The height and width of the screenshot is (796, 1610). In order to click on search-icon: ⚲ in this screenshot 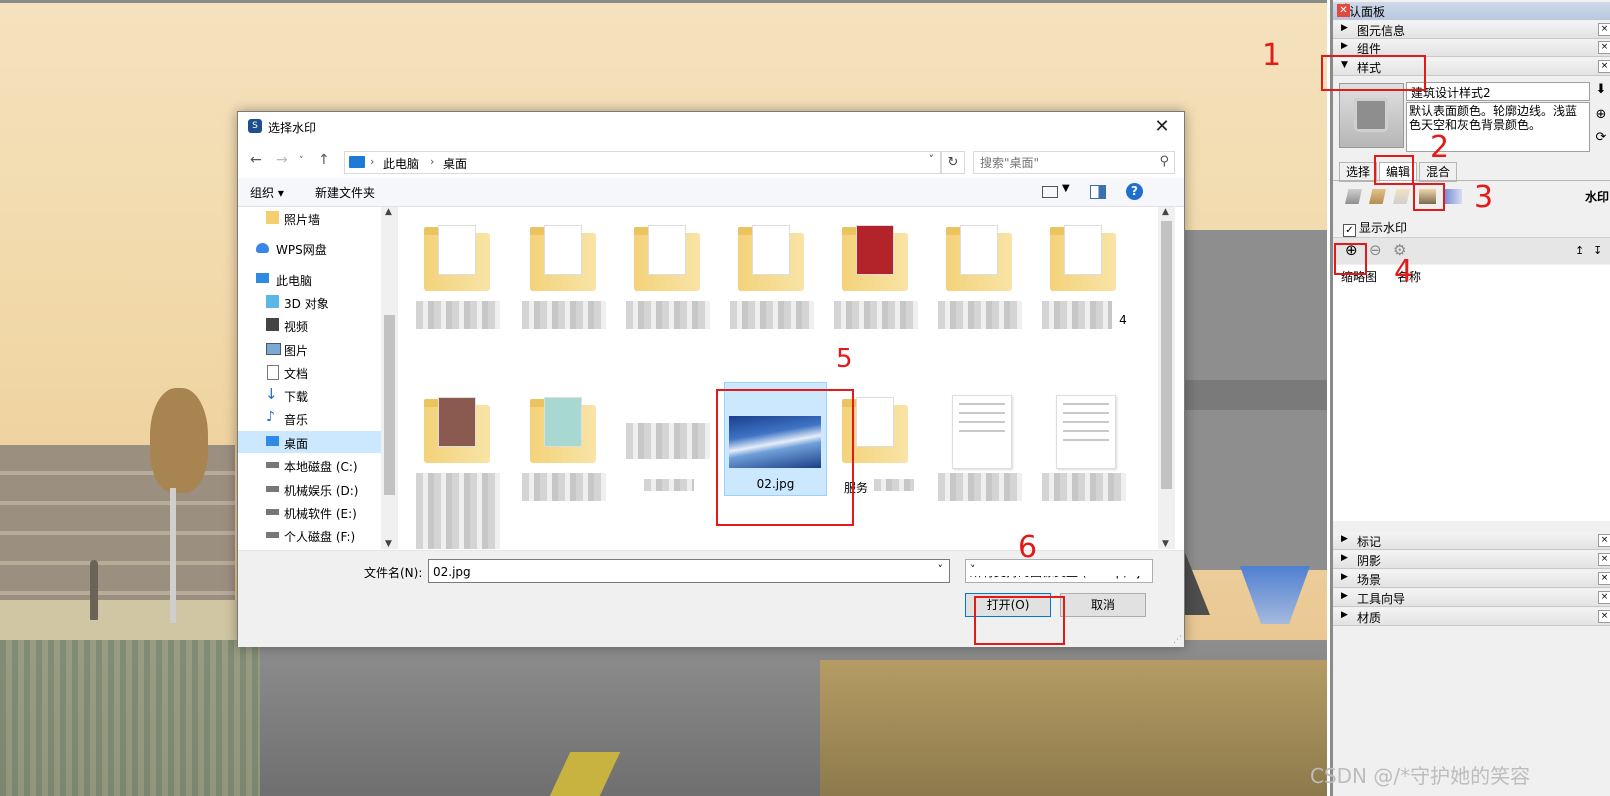, I will do `click(1164, 161)`.